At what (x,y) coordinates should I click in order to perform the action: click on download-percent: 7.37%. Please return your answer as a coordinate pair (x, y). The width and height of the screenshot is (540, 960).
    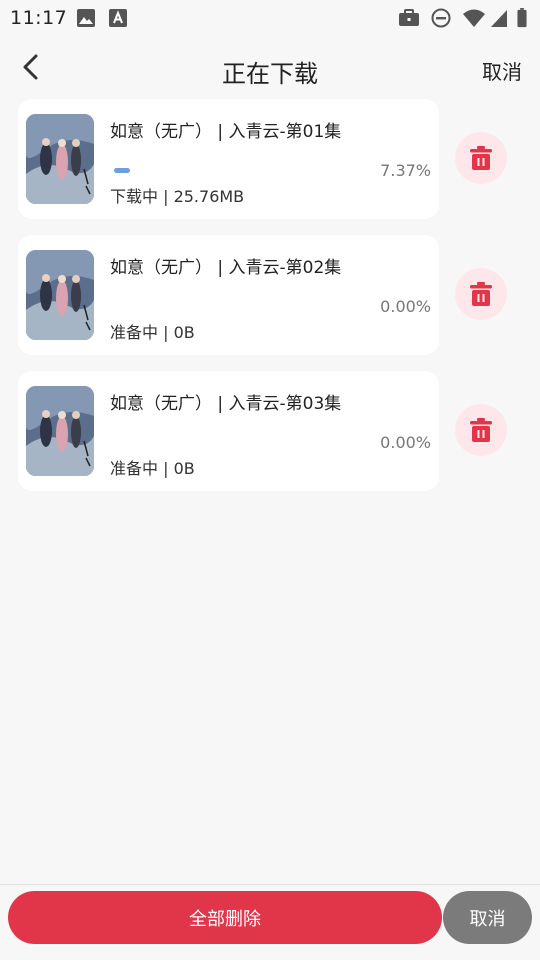
    Looking at the image, I should click on (405, 170).